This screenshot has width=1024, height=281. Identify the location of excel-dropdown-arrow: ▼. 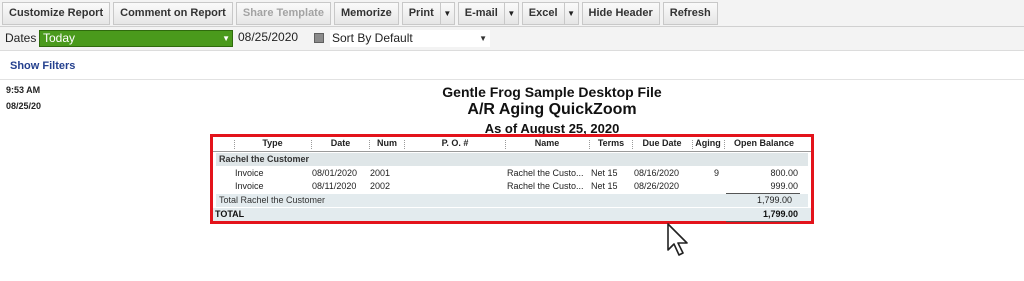
(571, 13).